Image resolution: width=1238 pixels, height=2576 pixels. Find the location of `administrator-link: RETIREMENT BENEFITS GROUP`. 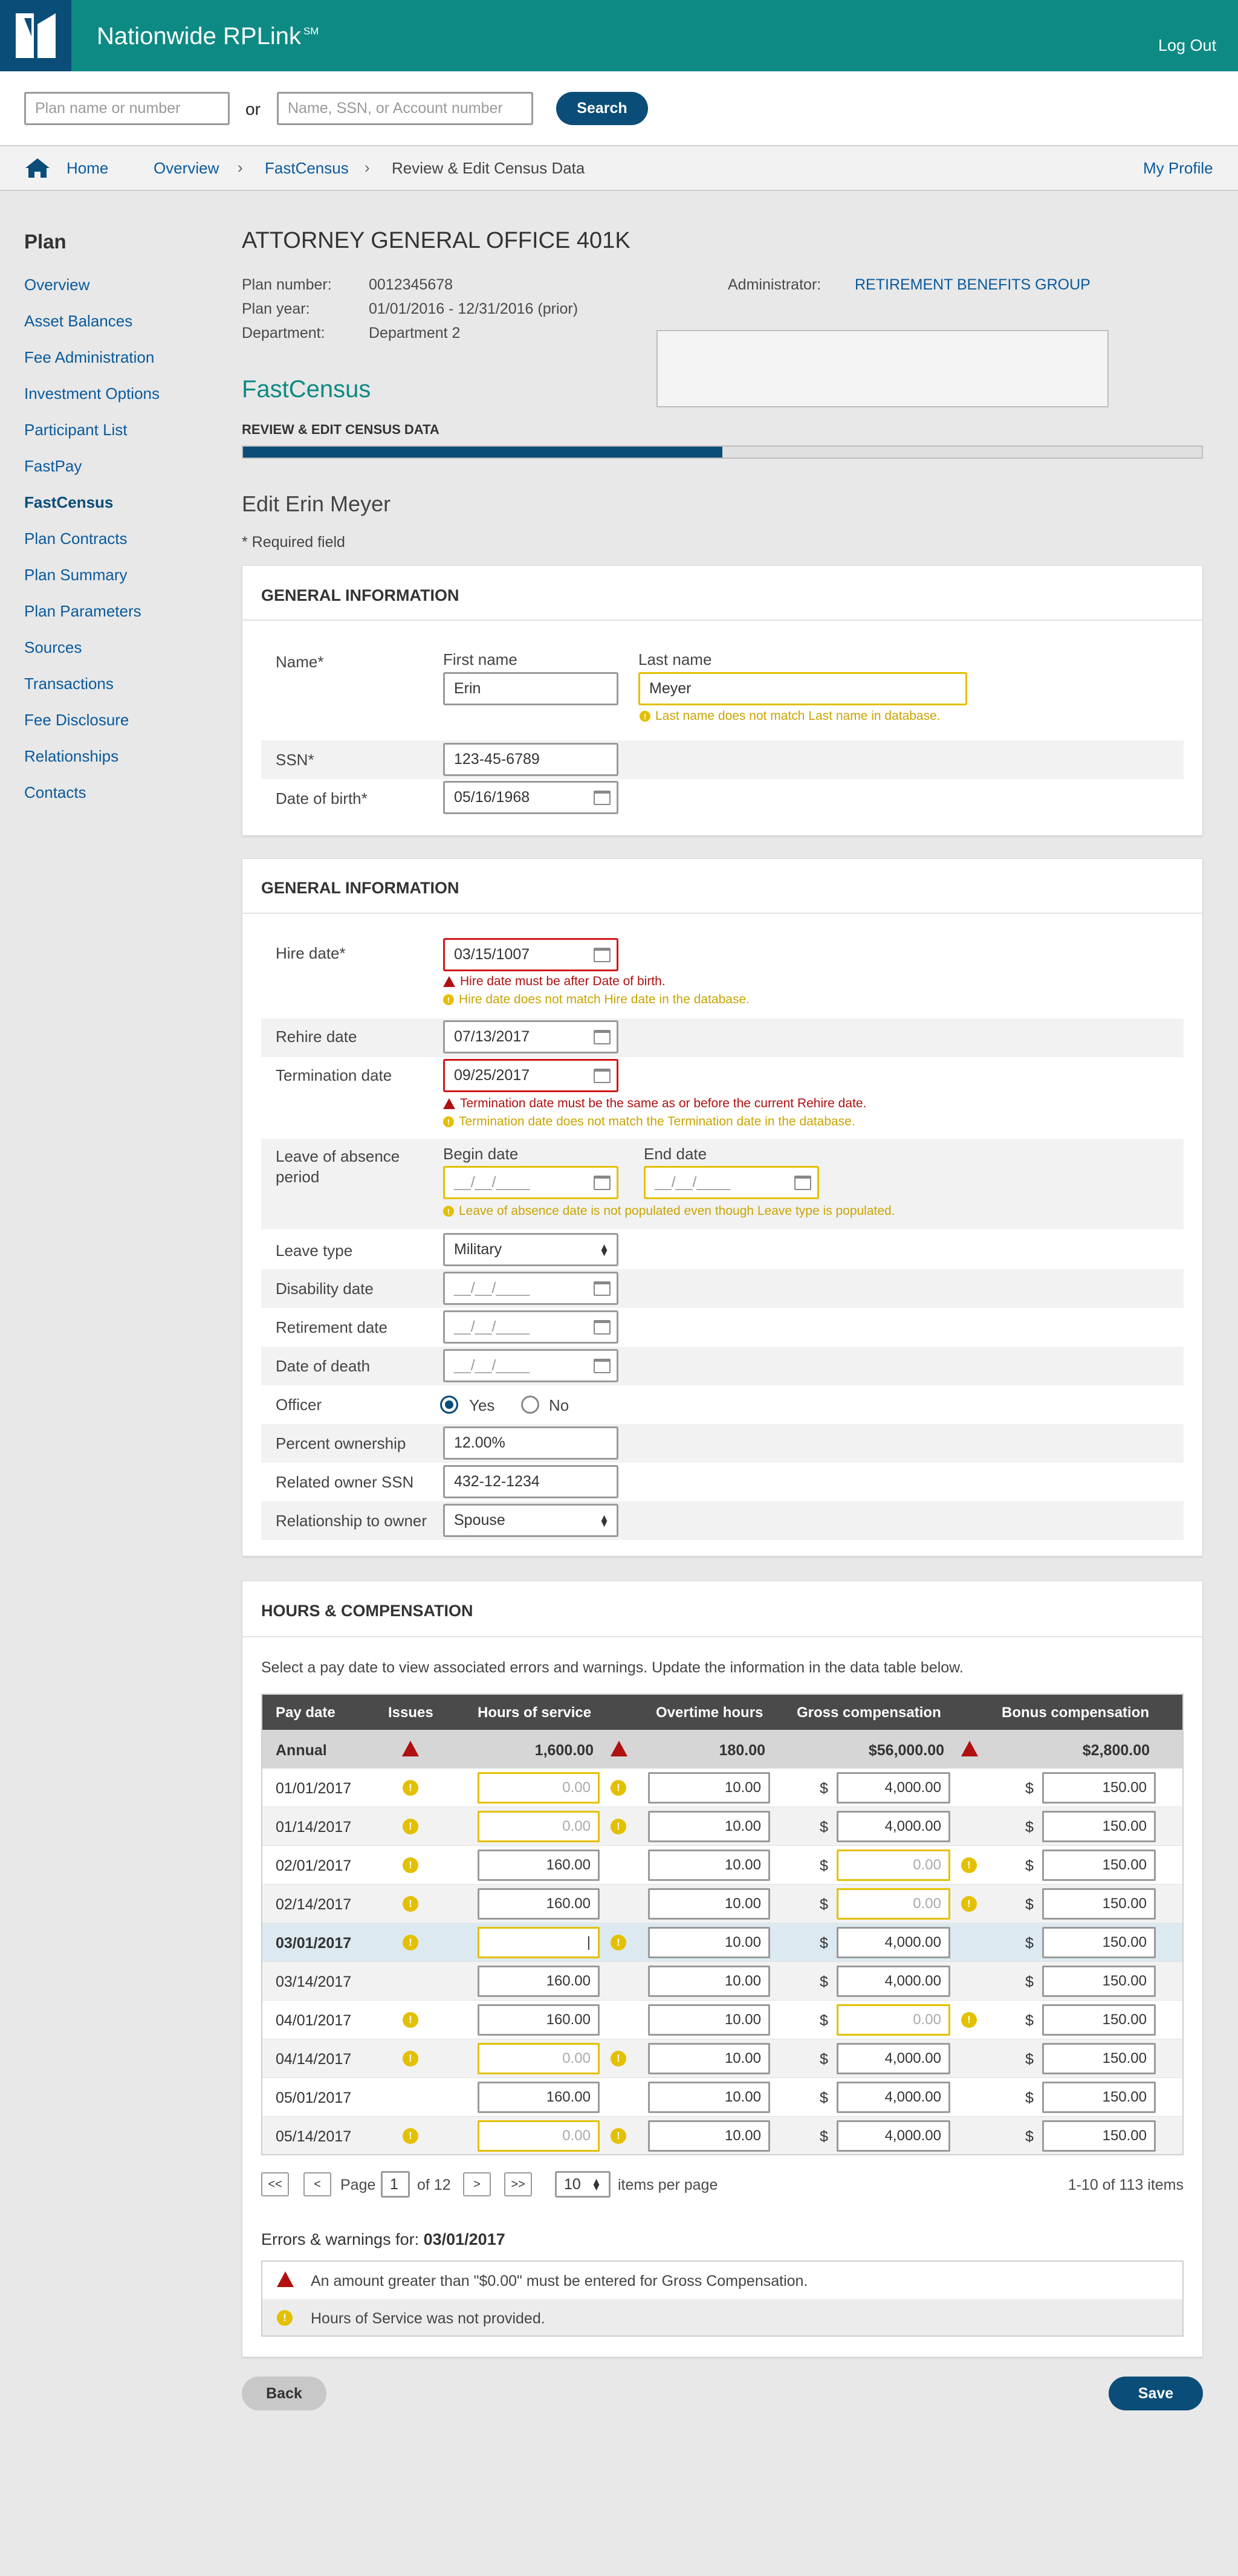

administrator-link: RETIREMENT BENEFITS GROUP is located at coordinates (973, 285).